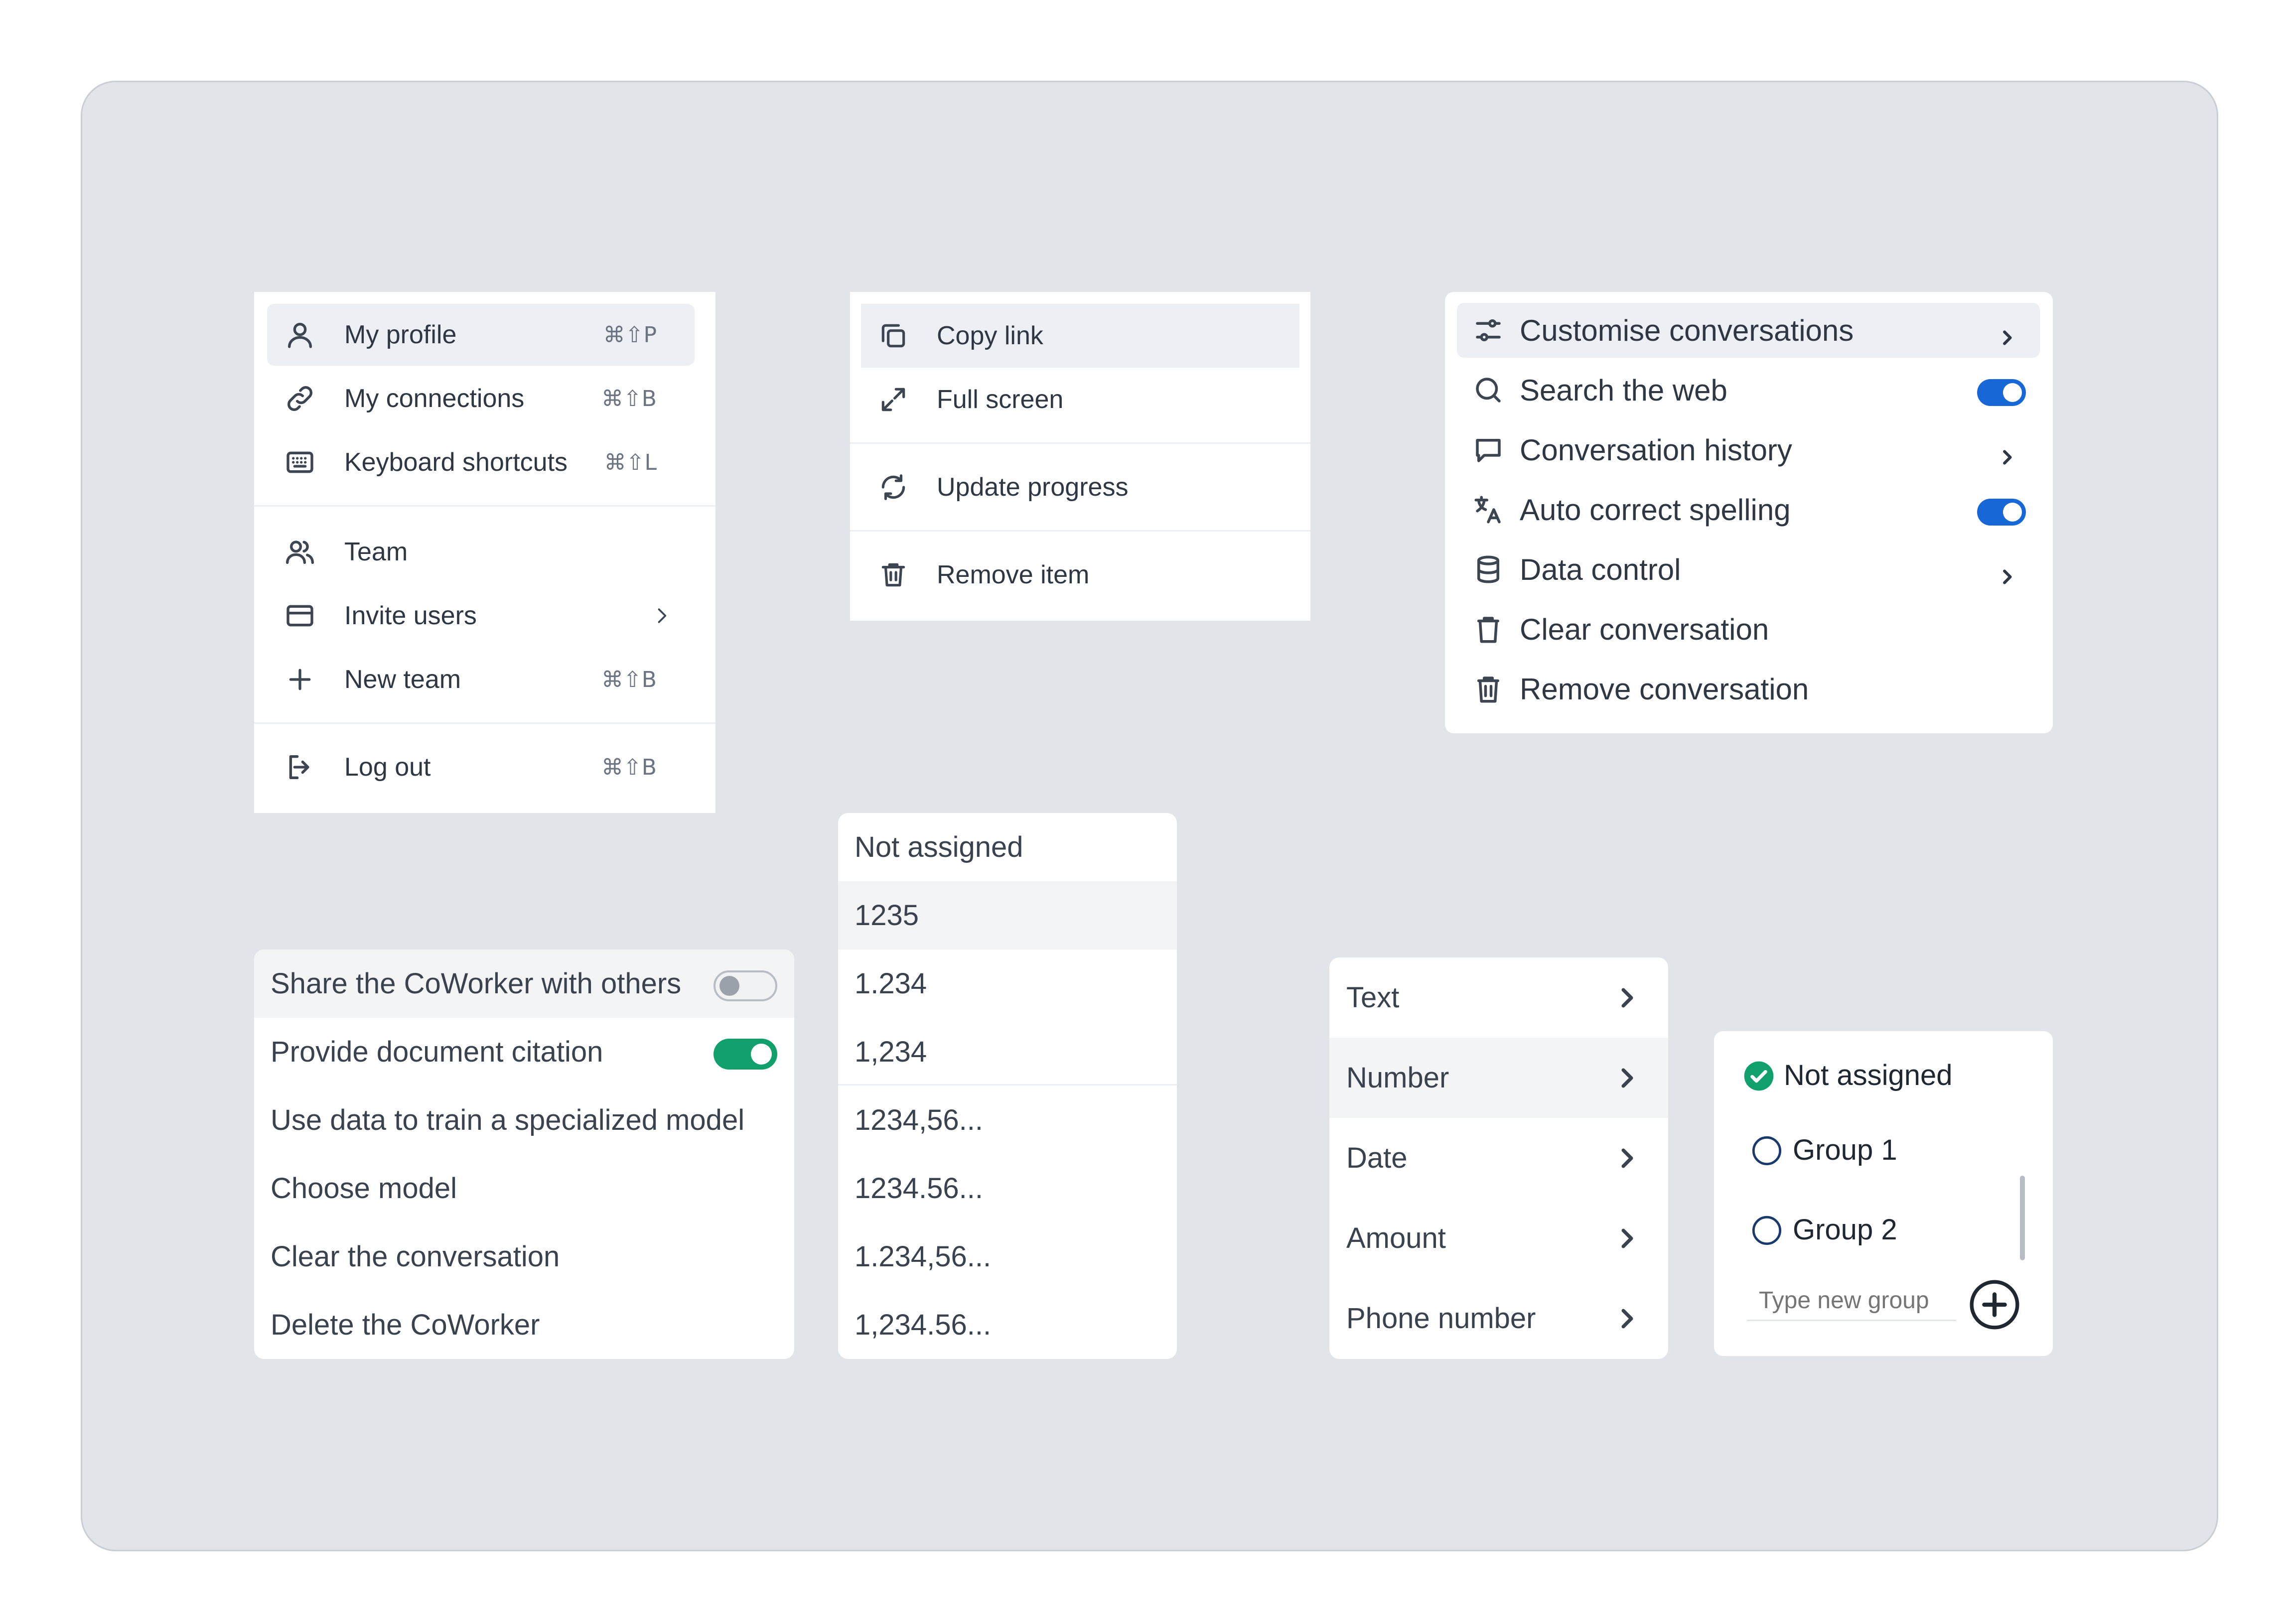 This screenshot has height=1624, width=2286. Describe the element at coordinates (1665, 689) in the screenshot. I see `menu-item-label: Remove conversation` at that location.